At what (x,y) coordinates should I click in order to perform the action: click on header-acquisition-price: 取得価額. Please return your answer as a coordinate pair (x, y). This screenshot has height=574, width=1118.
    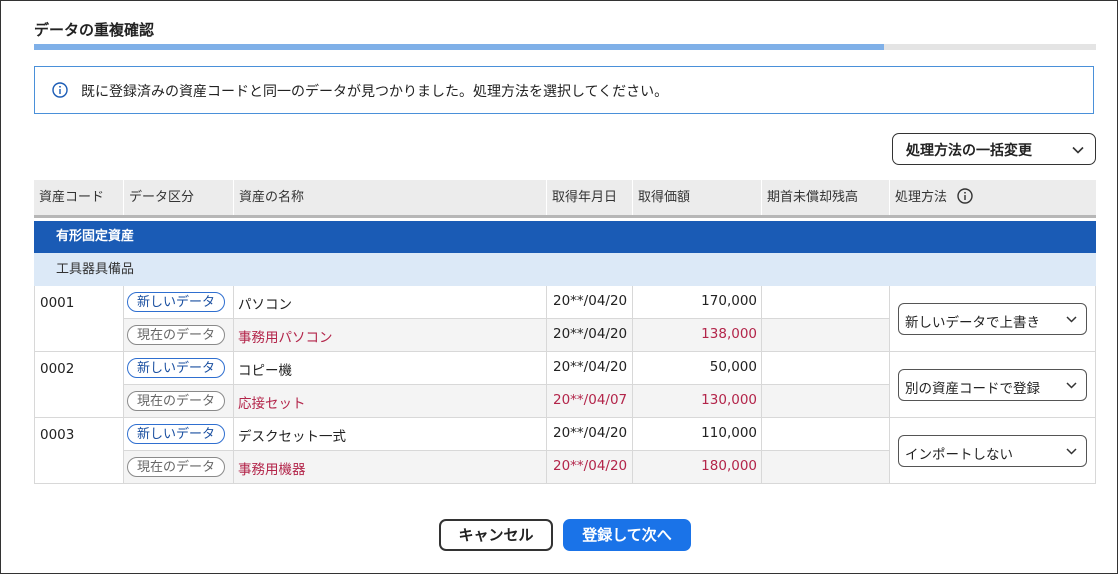
    Looking at the image, I should click on (697, 197).